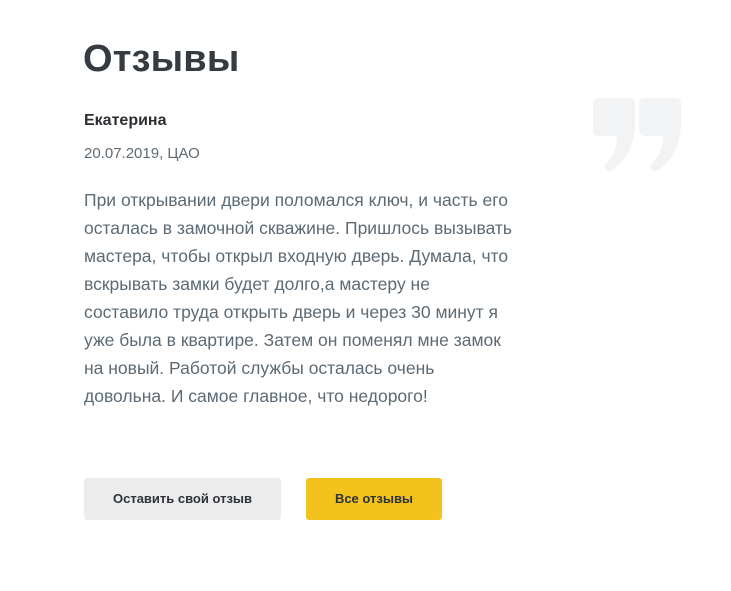 The height and width of the screenshot is (591, 731). I want to click on leave-review-button: Оставить свой отзыв, so click(182, 499).